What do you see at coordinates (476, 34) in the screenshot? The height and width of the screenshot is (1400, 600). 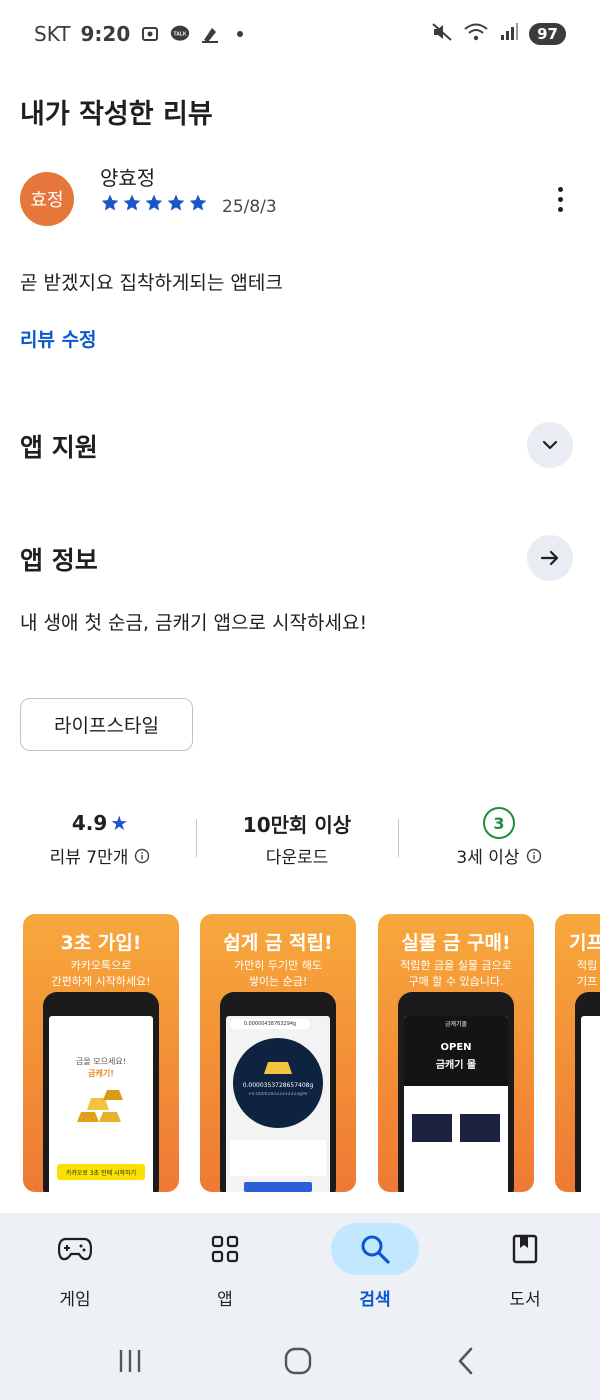 I see `wifi-icon` at bounding box center [476, 34].